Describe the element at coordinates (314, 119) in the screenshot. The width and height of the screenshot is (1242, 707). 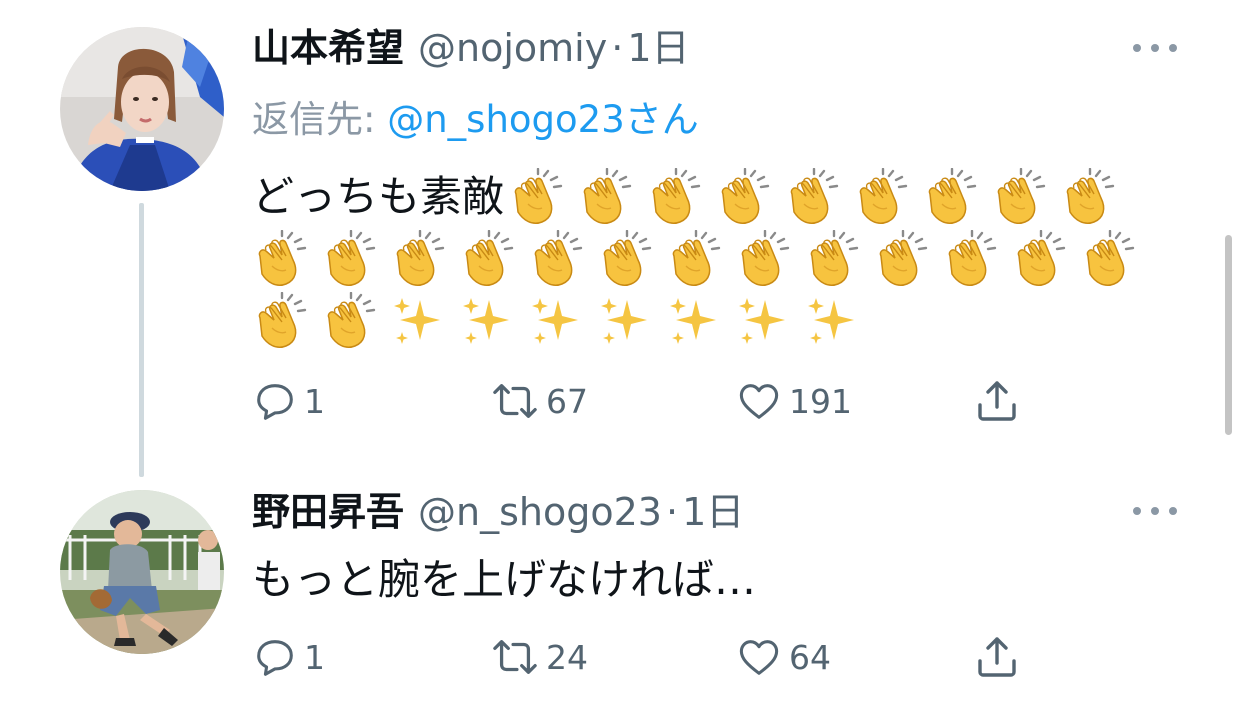
I see `replying-to-label: 返信先:` at that location.